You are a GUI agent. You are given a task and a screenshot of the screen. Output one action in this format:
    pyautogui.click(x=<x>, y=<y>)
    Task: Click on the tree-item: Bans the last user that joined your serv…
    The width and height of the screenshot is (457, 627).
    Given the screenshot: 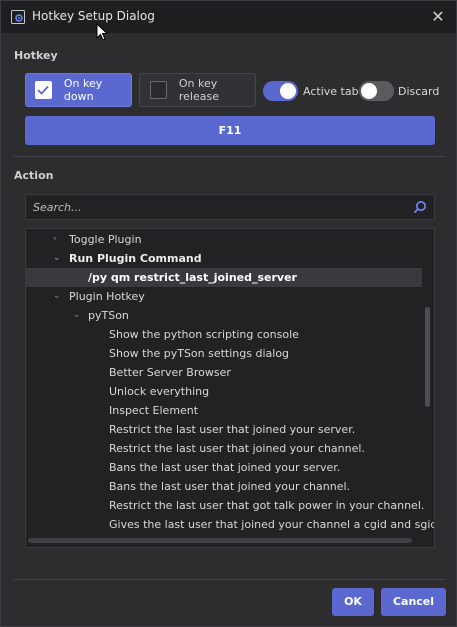 What is the action you would take?
    pyautogui.click(x=224, y=467)
    